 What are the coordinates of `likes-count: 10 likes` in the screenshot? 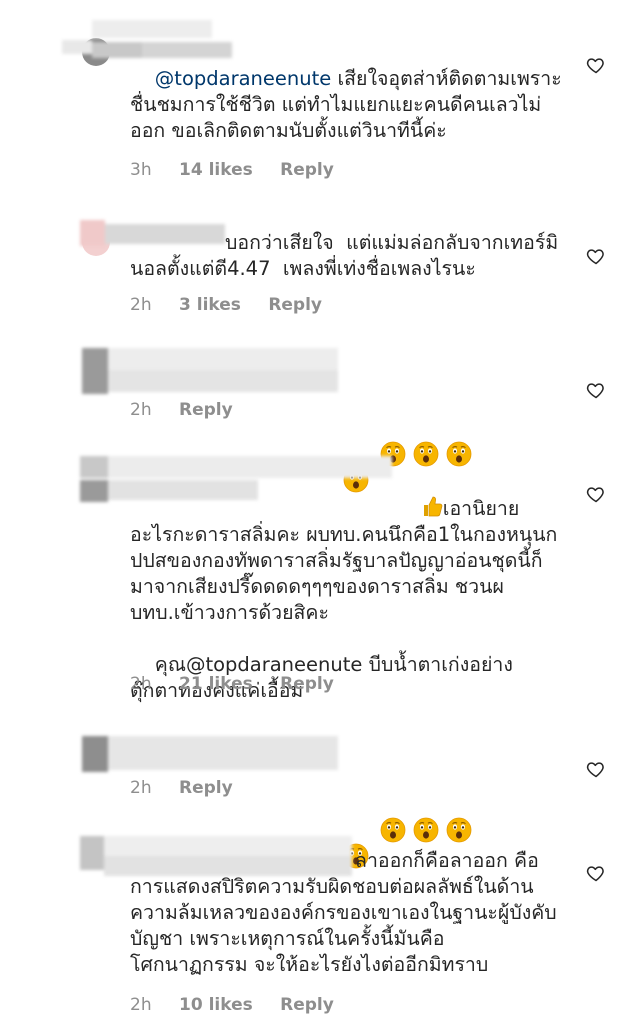 It's located at (216, 1005).